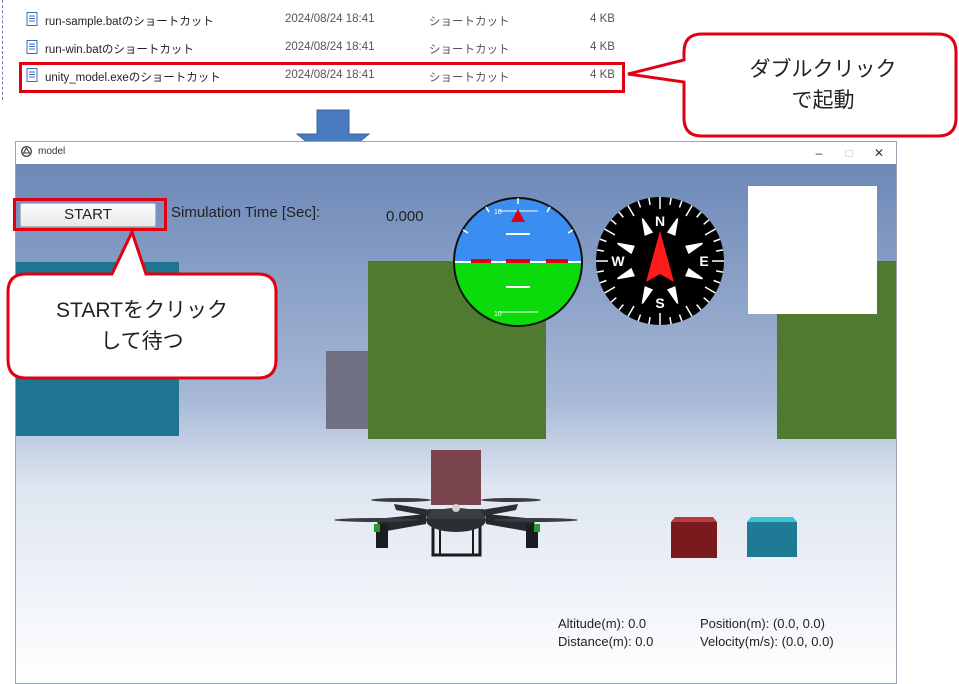  What do you see at coordinates (819, 153) in the screenshot?
I see `minimize-button: –` at bounding box center [819, 153].